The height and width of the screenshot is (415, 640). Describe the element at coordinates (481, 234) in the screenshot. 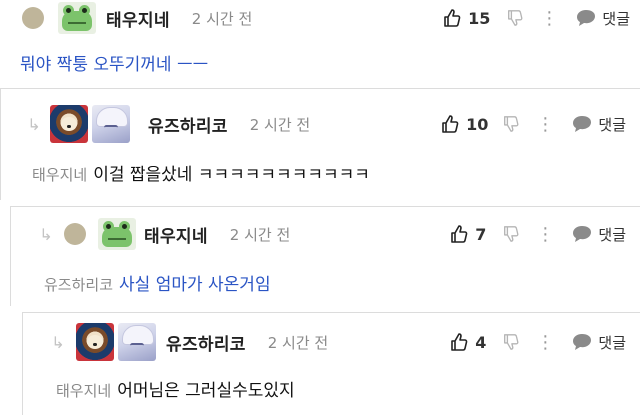

I see `like-count: 7` at that location.